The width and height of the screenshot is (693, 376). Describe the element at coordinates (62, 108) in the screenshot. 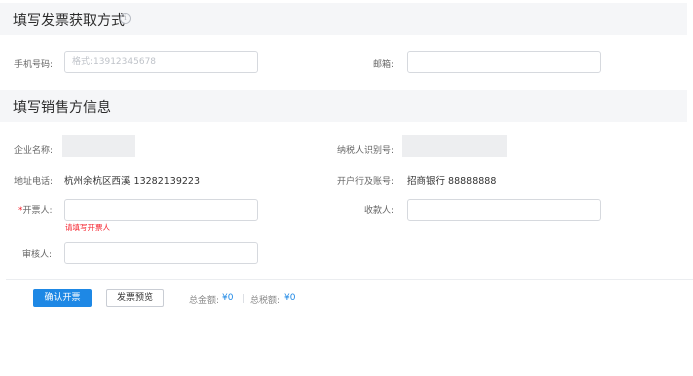

I see `seller-section-title: 填写销售方信息` at that location.